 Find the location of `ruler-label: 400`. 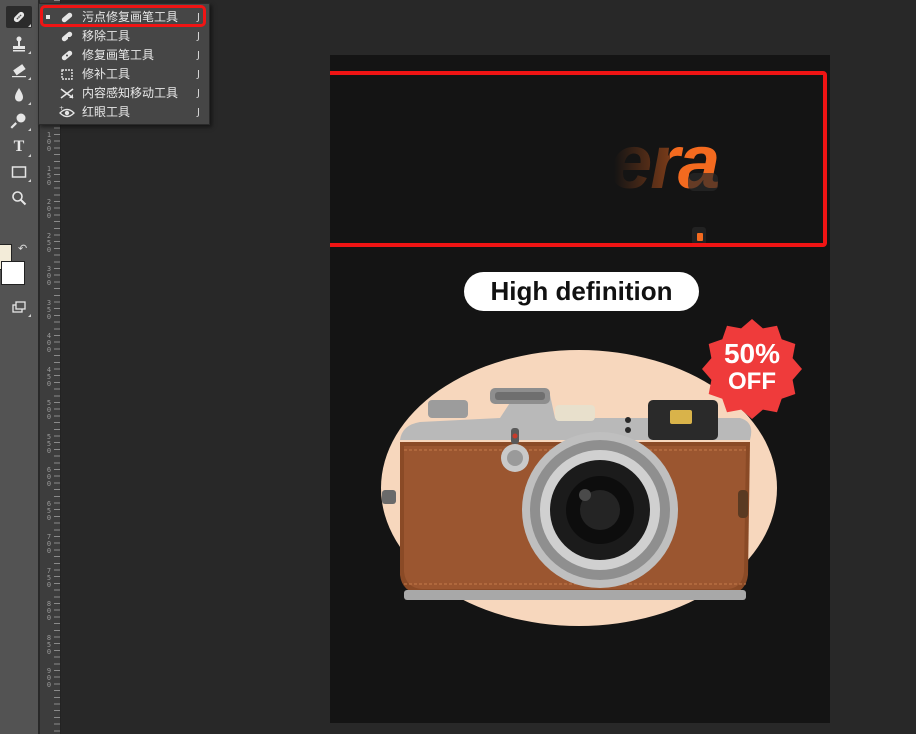

ruler-label: 400 is located at coordinates (49, 343).